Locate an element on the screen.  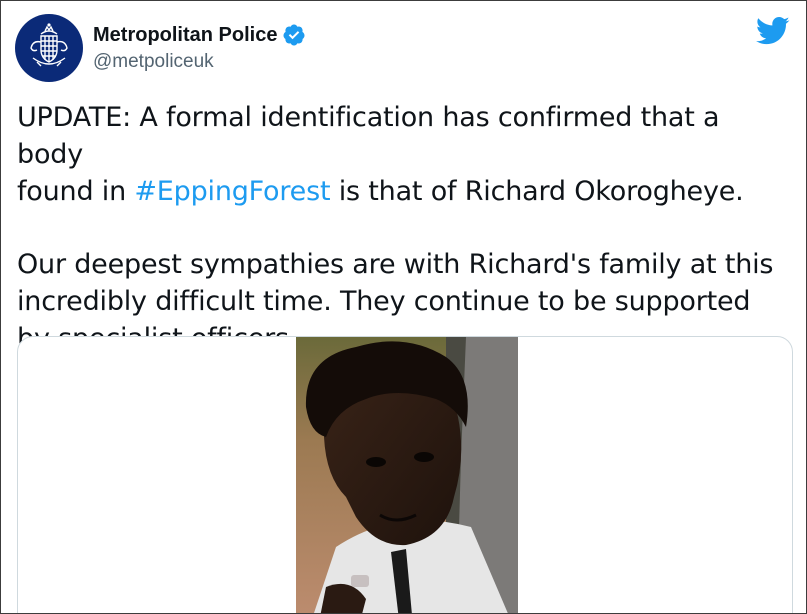
tweet-photo is located at coordinates (407, 475).